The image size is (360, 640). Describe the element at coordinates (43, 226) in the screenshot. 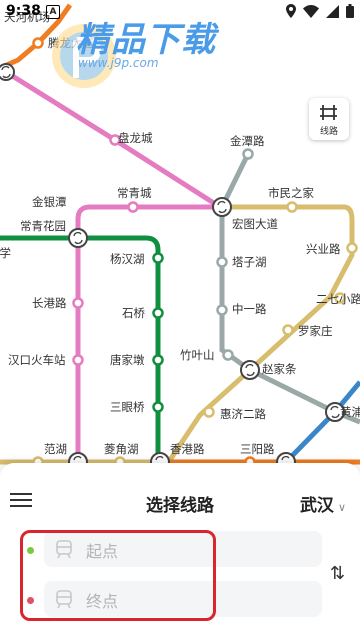

I see `station-label: 常青花园` at that location.